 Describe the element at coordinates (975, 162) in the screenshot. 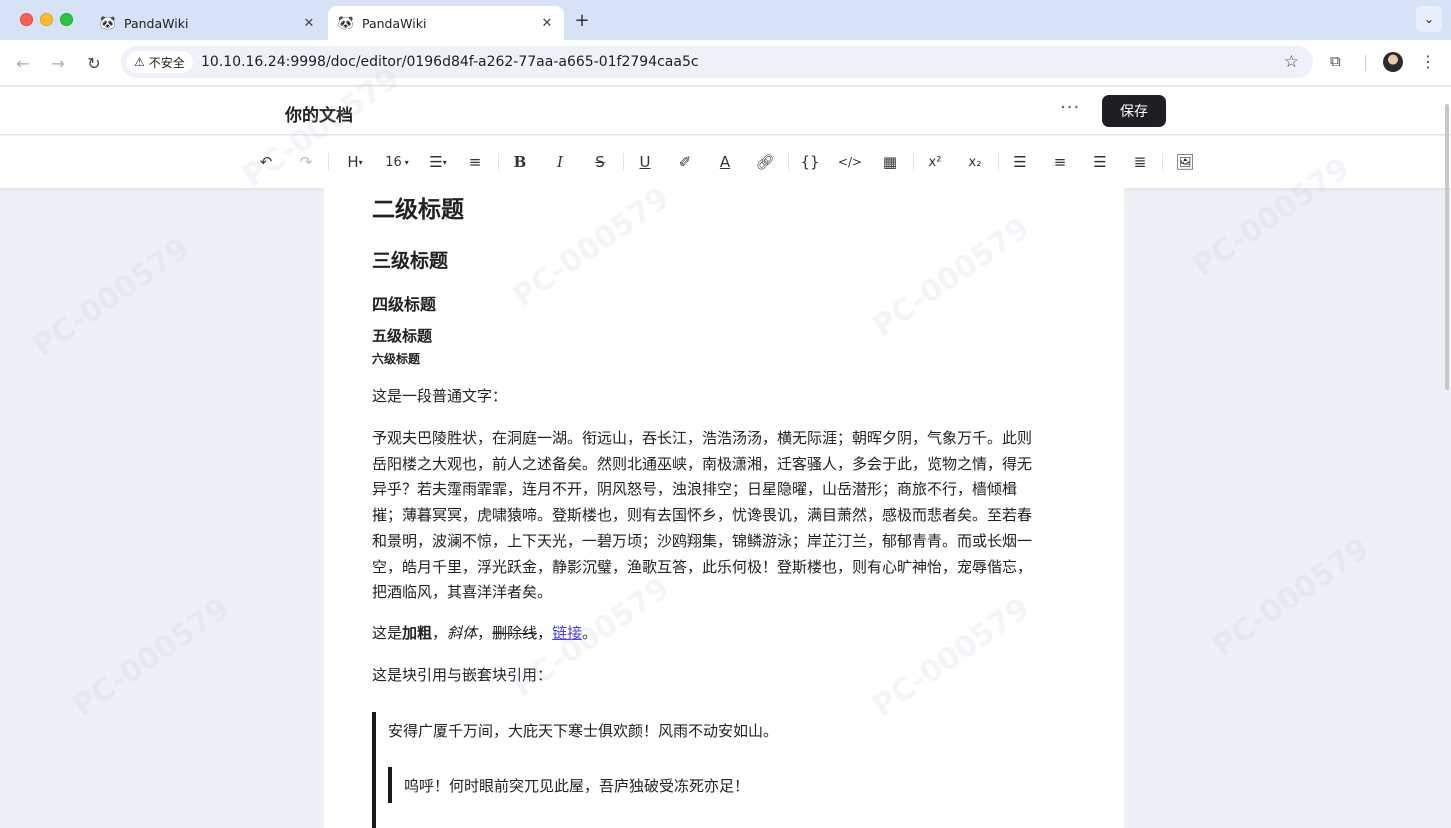

I see `subscript-icon: x₂` at that location.